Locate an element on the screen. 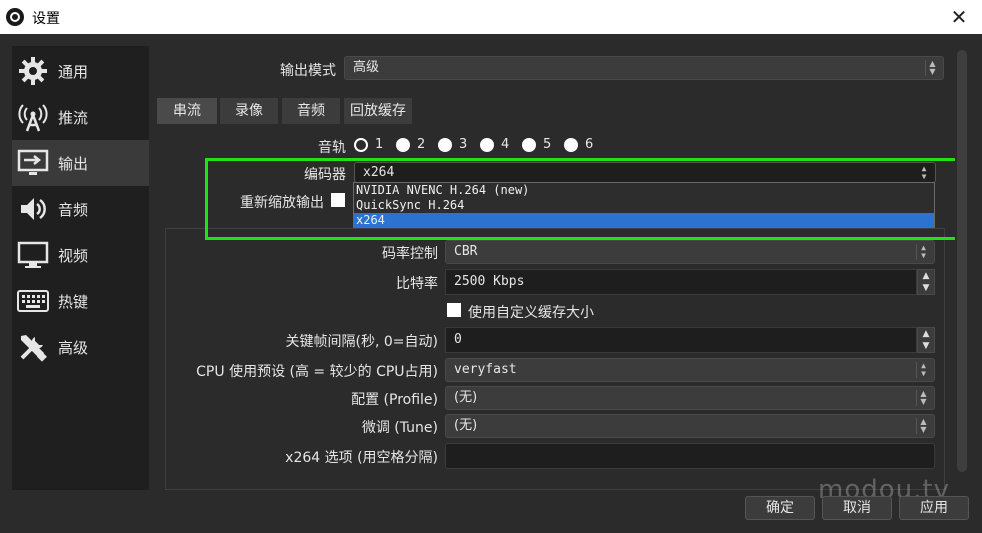  broadcast-icon is located at coordinates (33, 117).